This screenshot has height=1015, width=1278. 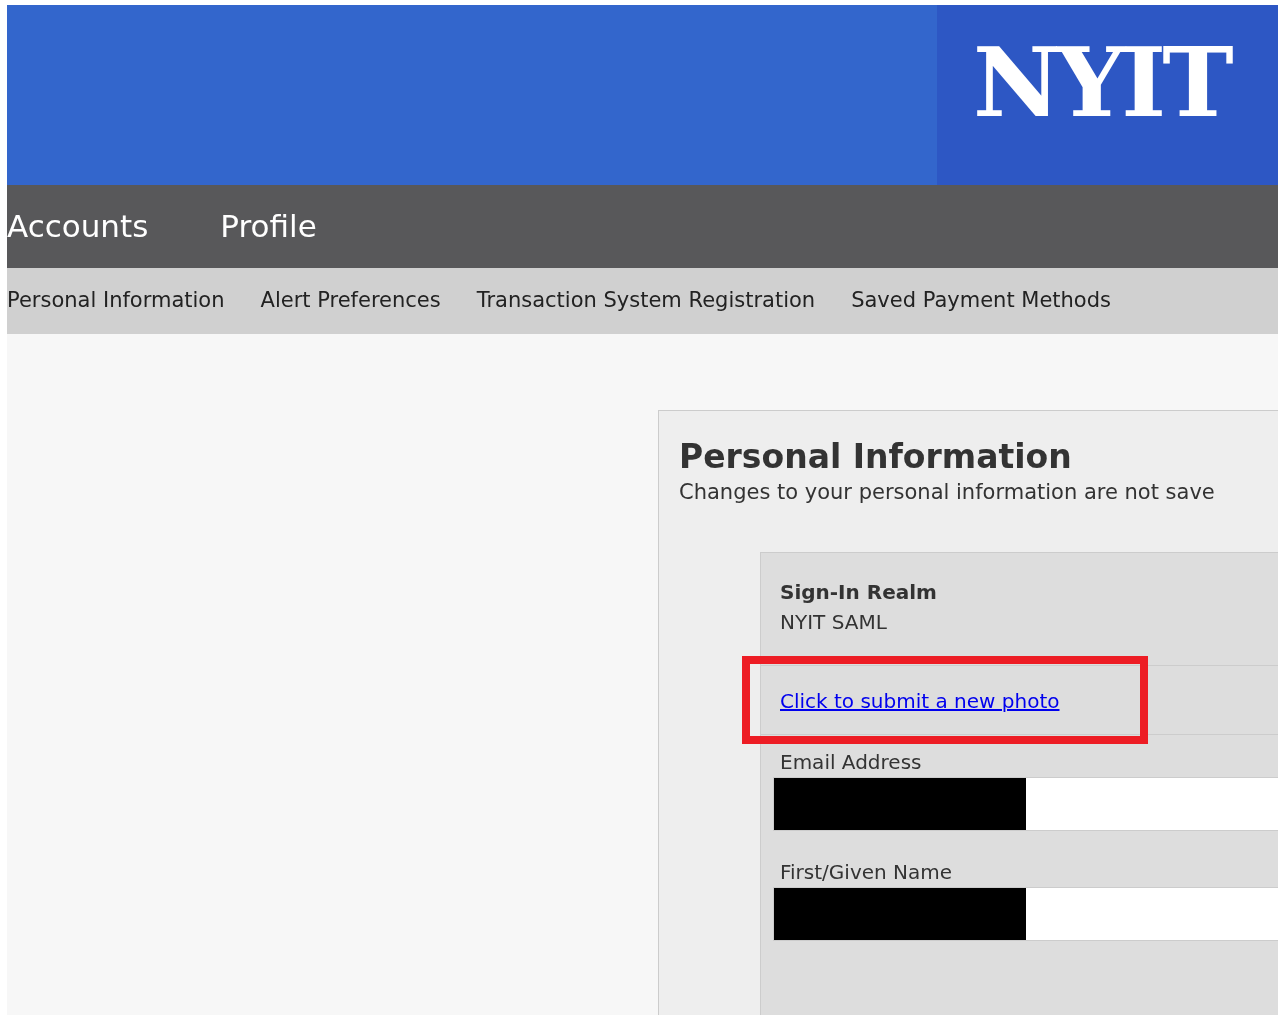 I want to click on sub-nav-link: Alert Preferences, so click(x=350, y=301).